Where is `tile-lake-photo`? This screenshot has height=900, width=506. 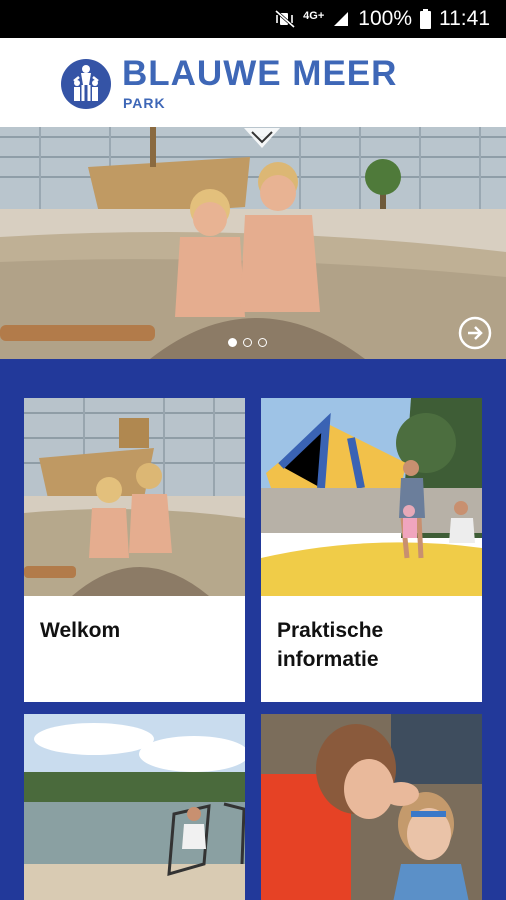
tile-lake-photo is located at coordinates (134, 807).